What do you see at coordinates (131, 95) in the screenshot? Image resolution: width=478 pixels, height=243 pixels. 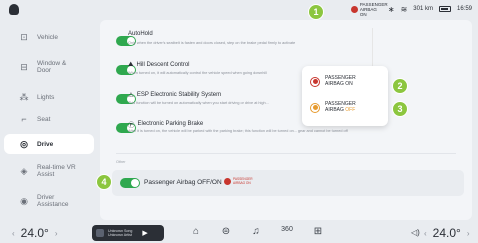 I see `esp-icon: ⚠` at bounding box center [131, 95].